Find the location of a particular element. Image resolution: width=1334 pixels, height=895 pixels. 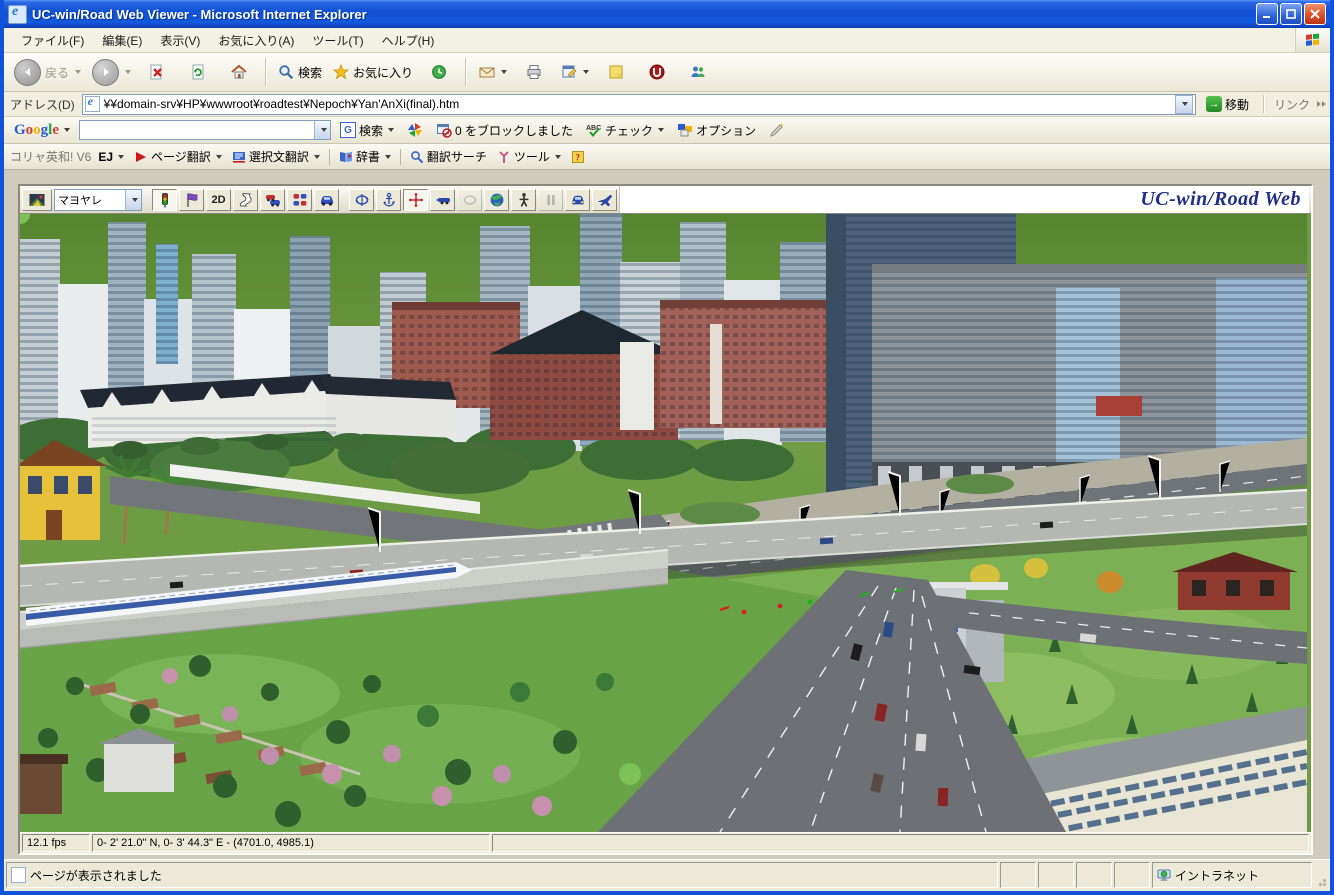

home-icon is located at coordinates (239, 71).